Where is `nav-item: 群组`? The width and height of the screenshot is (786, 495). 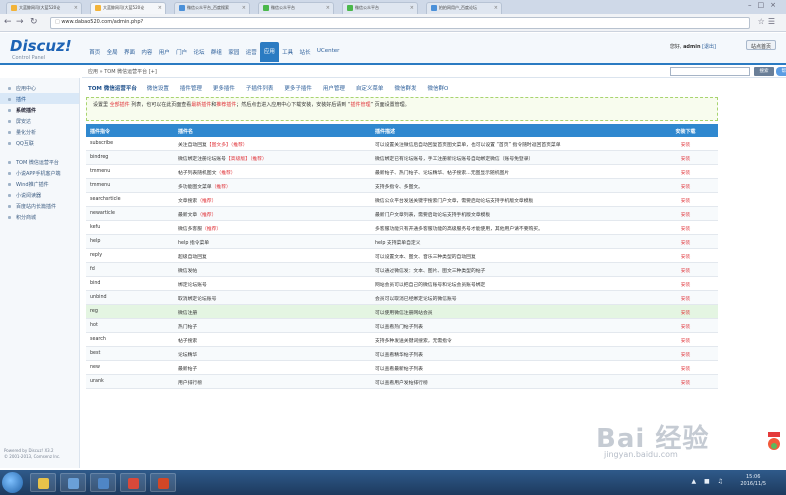 nav-item: 群组 is located at coordinates (216, 53).